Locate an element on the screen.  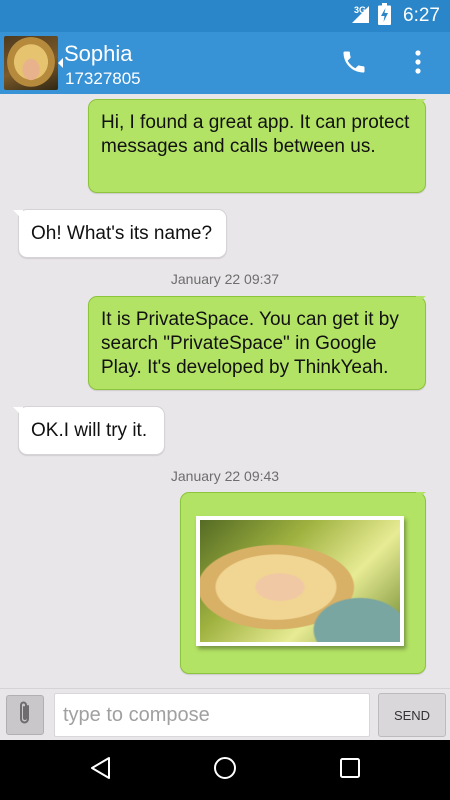
back-icon is located at coordinates (100, 770).